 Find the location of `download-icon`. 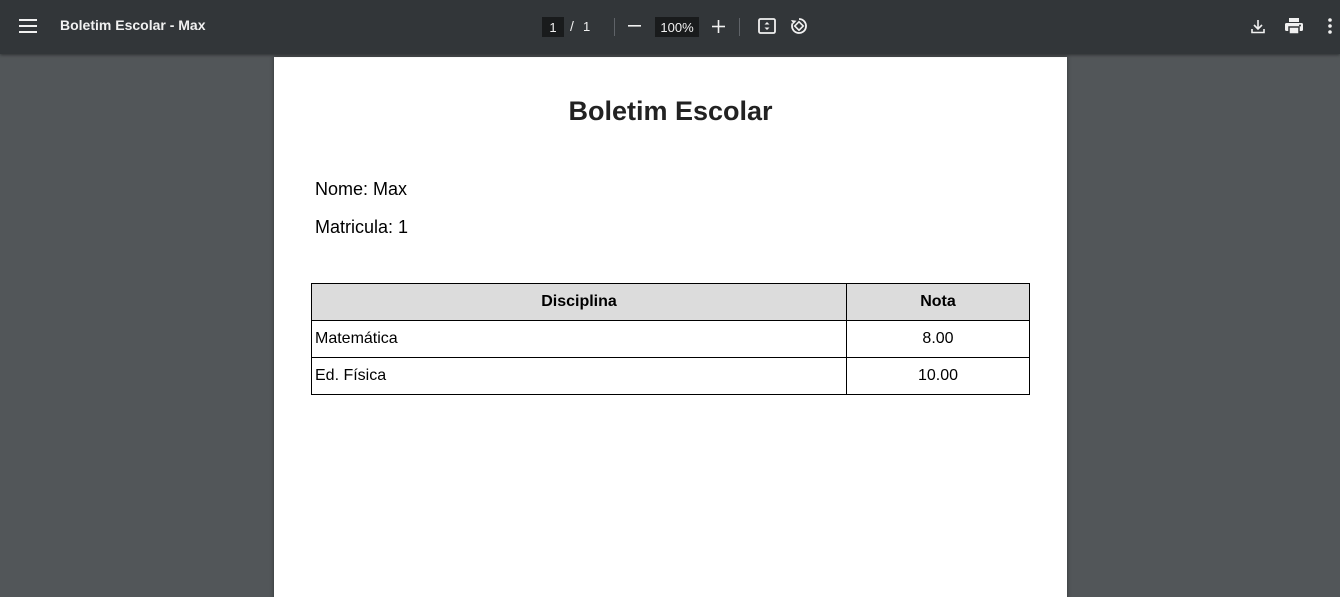

download-icon is located at coordinates (1258, 26).